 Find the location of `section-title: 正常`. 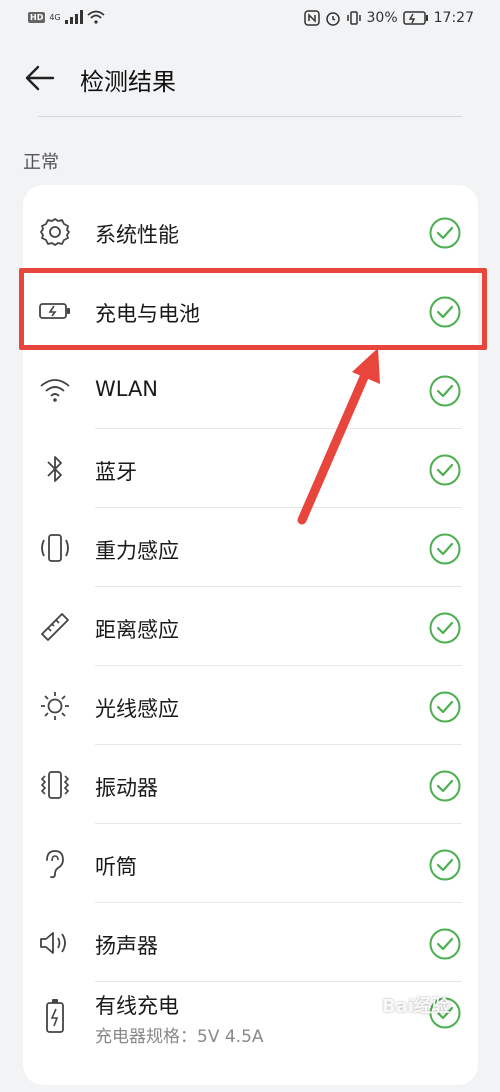

section-title: 正常 is located at coordinates (41, 162).